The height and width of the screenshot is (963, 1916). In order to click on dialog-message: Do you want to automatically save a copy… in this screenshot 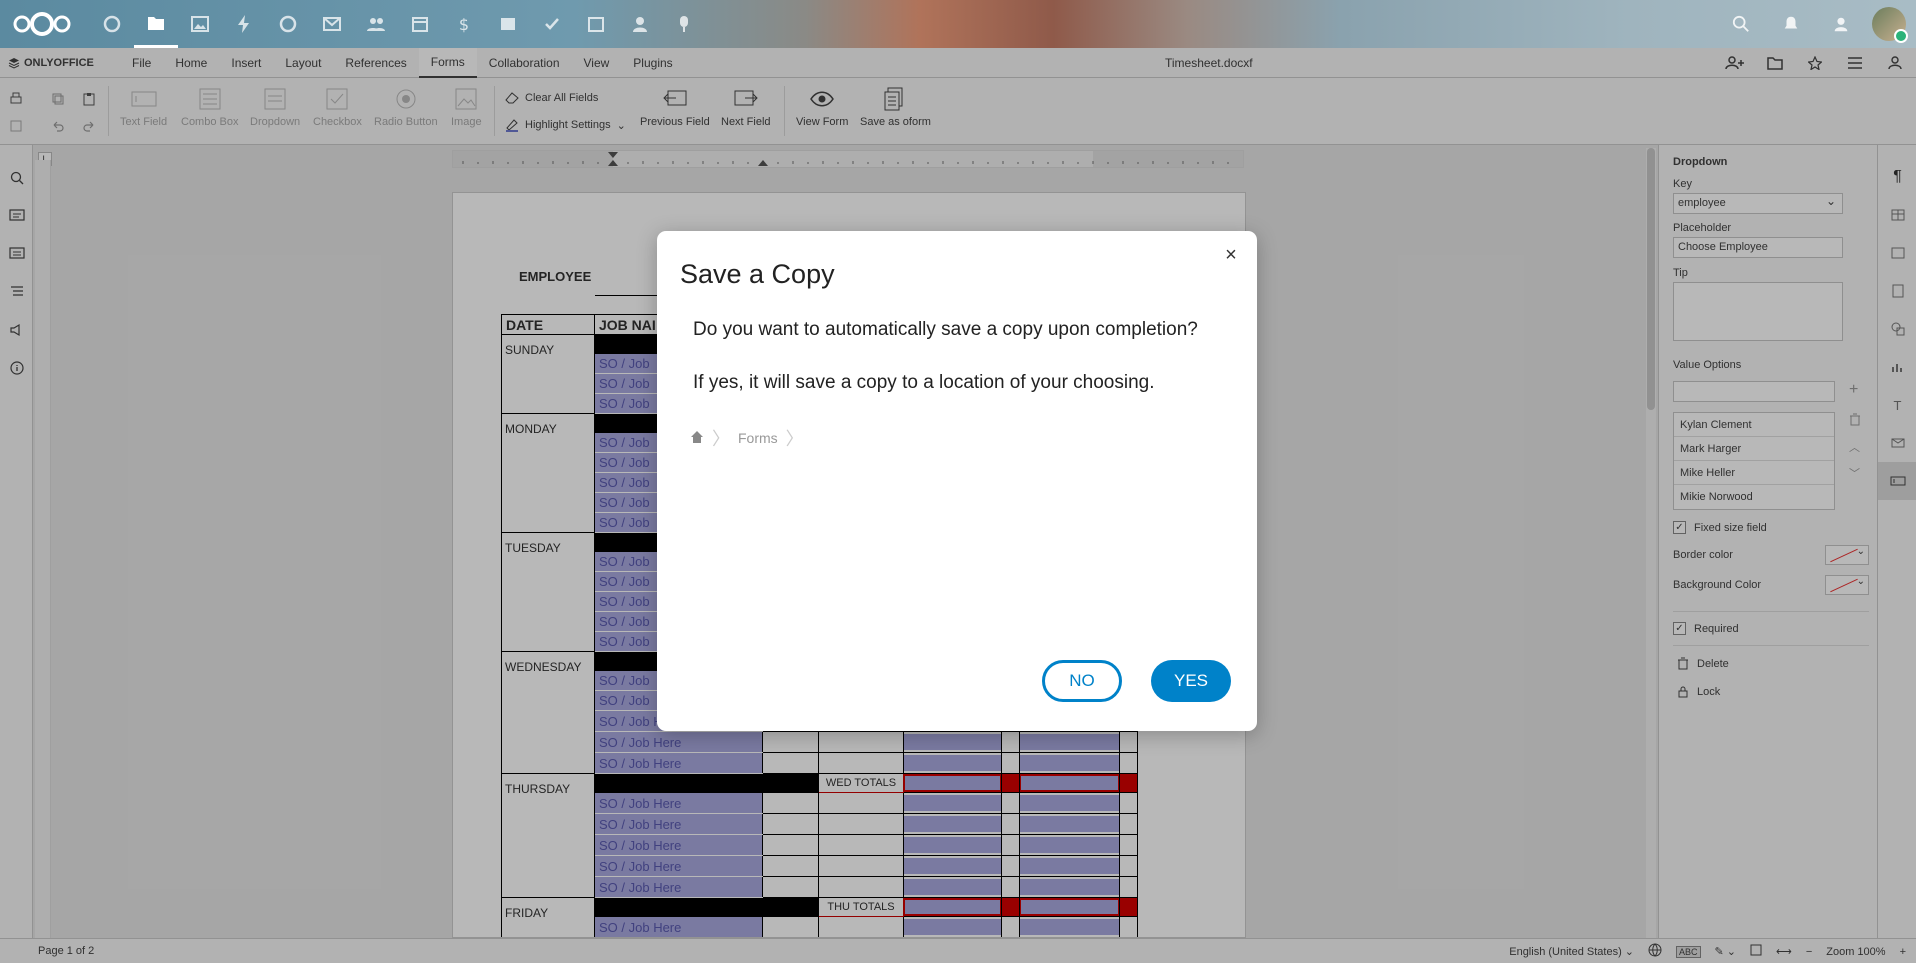, I will do `click(945, 329)`.